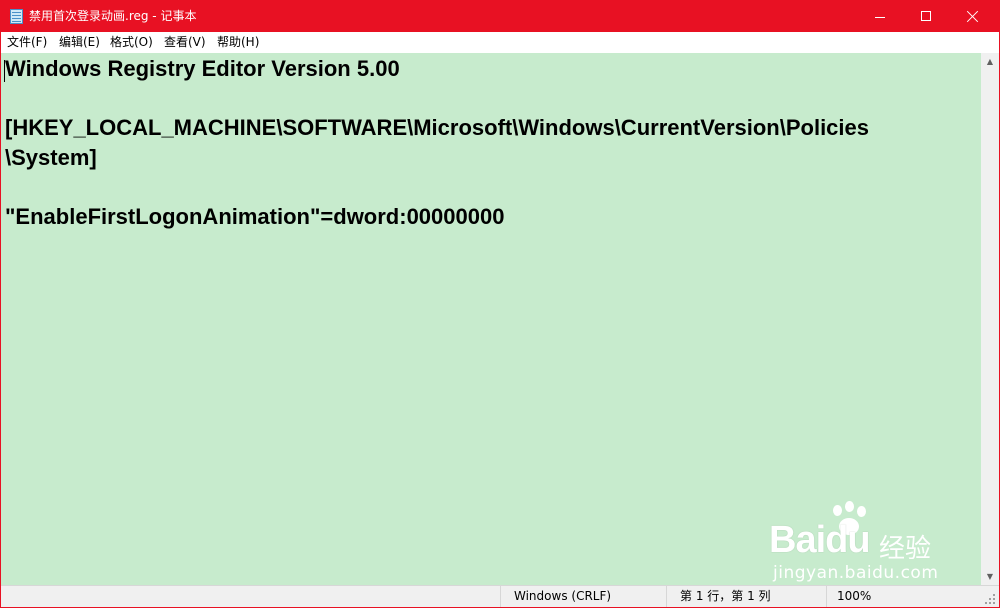  What do you see at coordinates (16, 16) in the screenshot?
I see `notepad-icon` at bounding box center [16, 16].